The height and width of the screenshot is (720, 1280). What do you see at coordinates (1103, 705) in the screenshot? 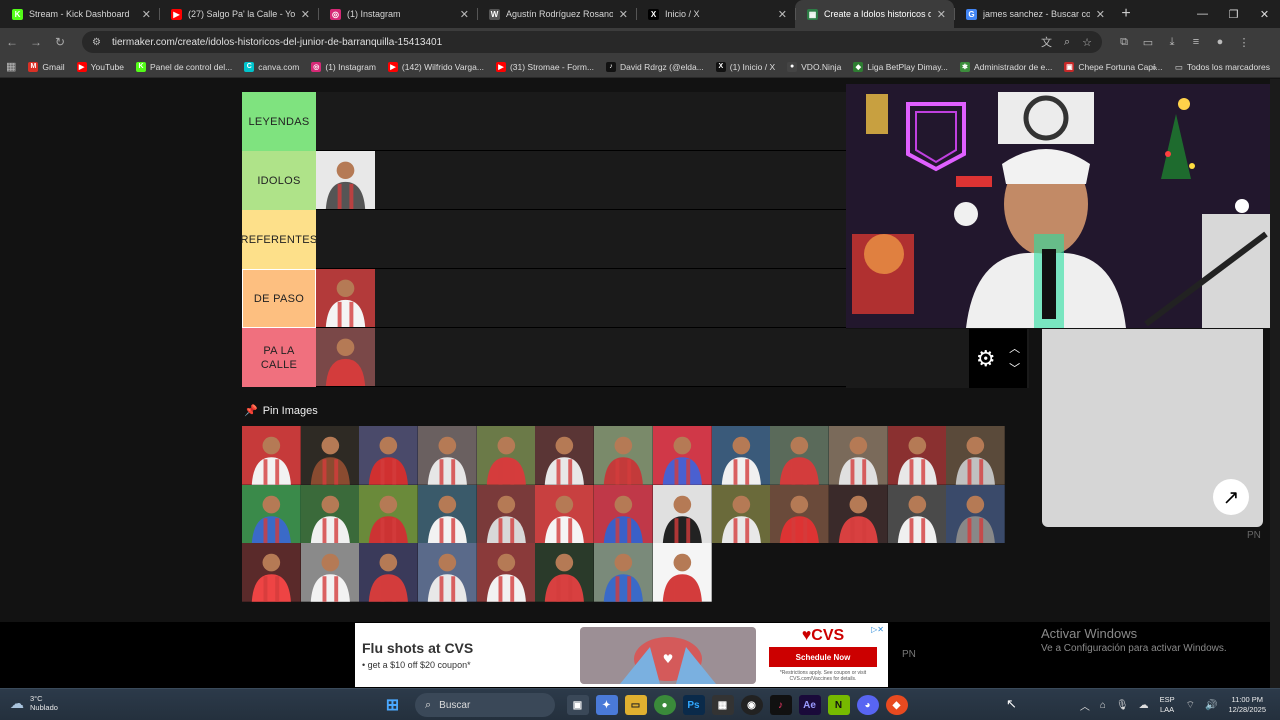
I see `network-icon: ⌂` at bounding box center [1103, 705].